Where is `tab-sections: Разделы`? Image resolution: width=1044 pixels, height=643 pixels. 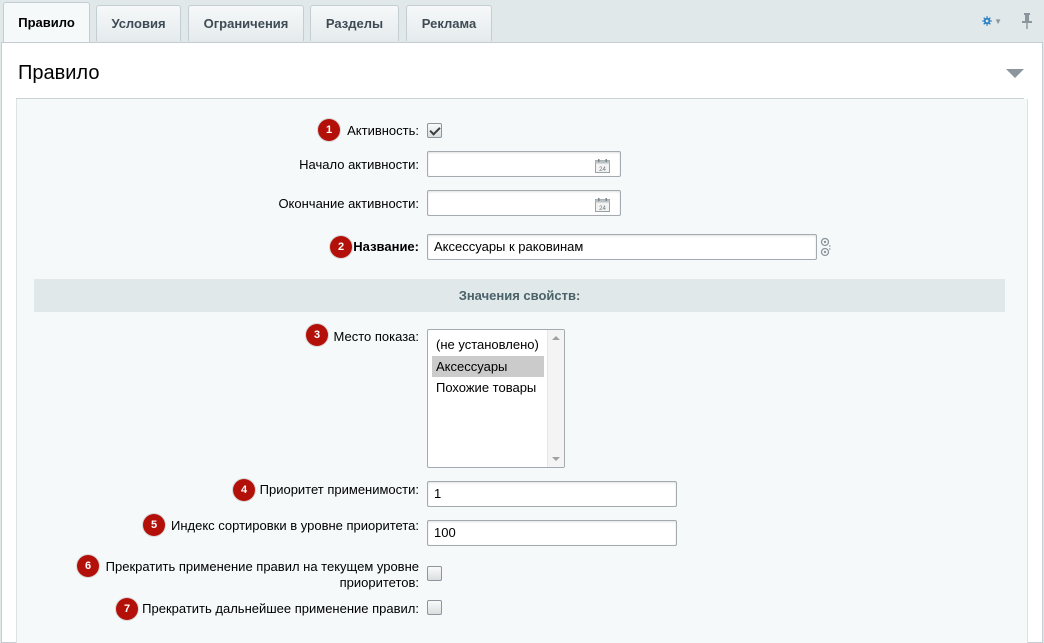 tab-sections: Разделы is located at coordinates (354, 23).